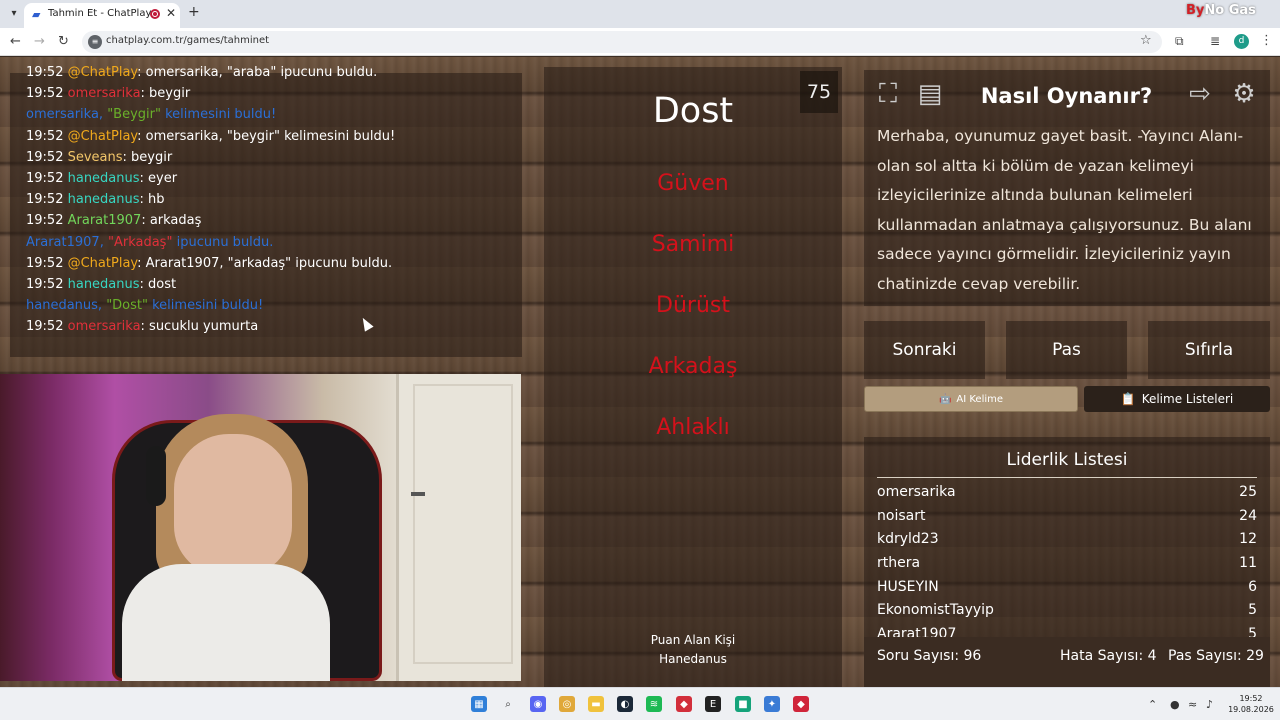 This screenshot has height=720, width=1280. What do you see at coordinates (1192, 704) in the screenshot?
I see `wifi-icon: ≈` at bounding box center [1192, 704].